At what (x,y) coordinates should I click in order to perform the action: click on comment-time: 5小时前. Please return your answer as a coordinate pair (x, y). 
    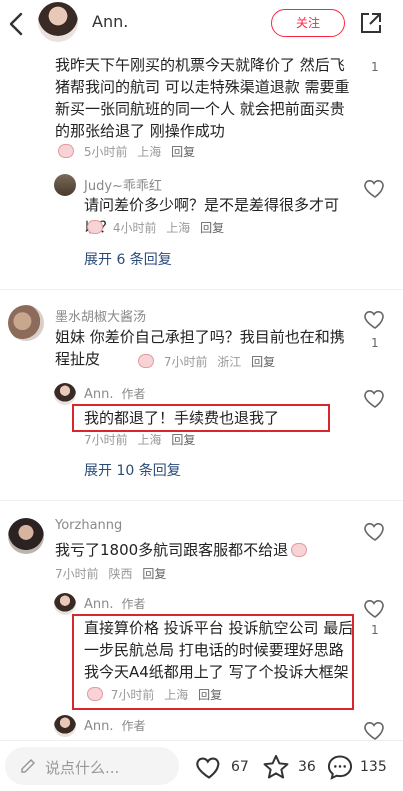
    Looking at the image, I should click on (105, 152).